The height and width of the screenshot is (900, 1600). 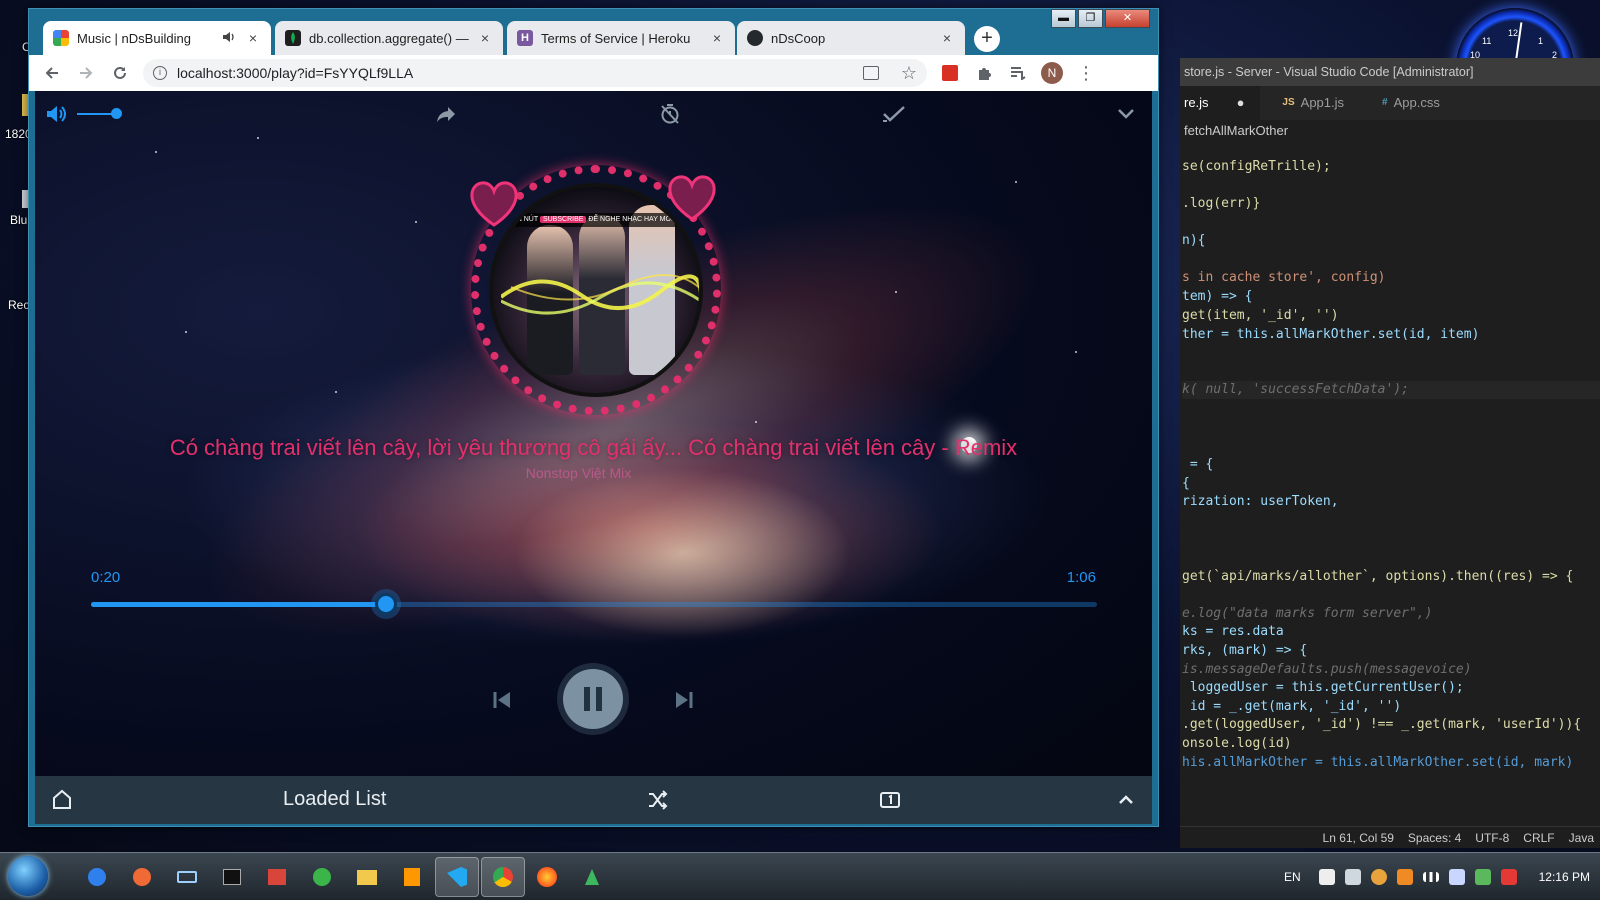 What do you see at coordinates (97, 877) in the screenshot?
I see `zalo-icon` at bounding box center [97, 877].